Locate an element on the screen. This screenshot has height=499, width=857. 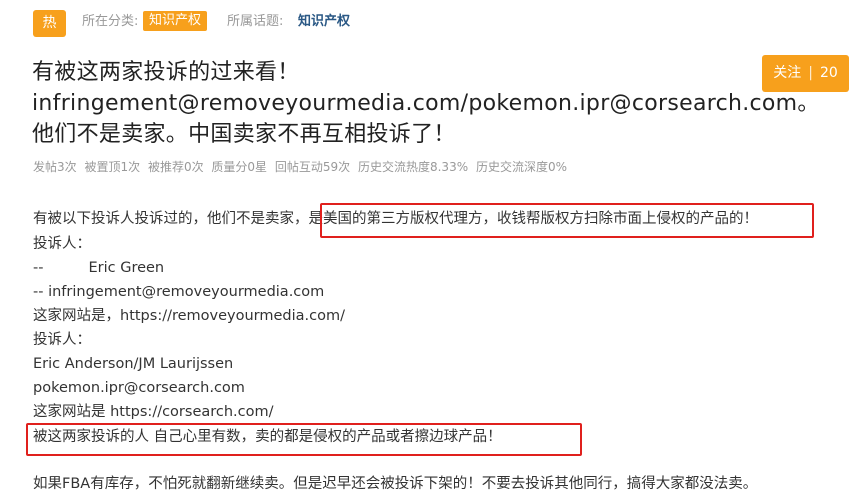
body-line-3-prefix: -- is located at coordinates (38, 268).